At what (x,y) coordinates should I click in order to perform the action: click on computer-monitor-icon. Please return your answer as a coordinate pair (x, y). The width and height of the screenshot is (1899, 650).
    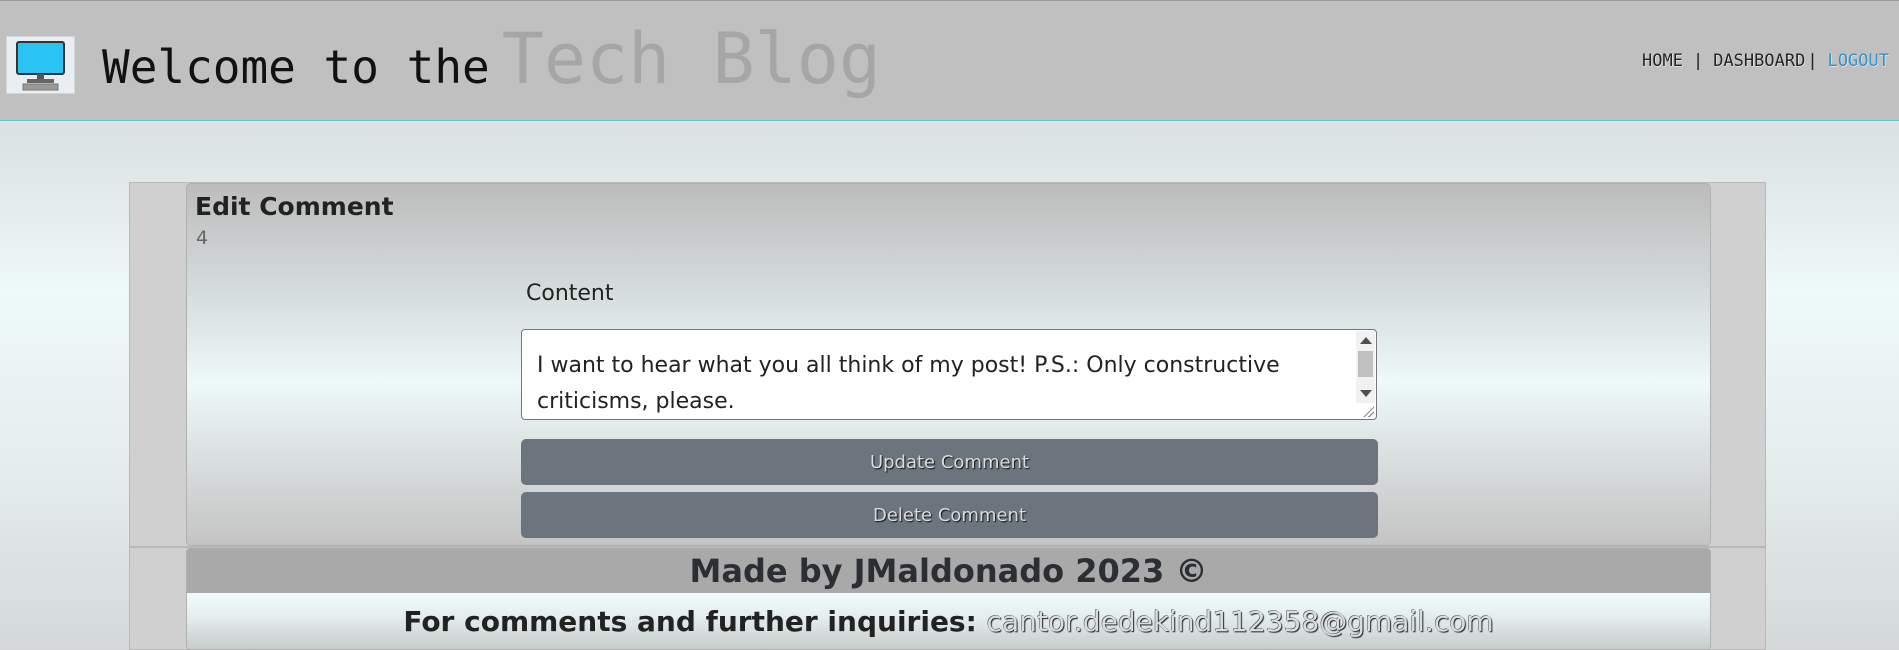
    Looking at the image, I should click on (40, 65).